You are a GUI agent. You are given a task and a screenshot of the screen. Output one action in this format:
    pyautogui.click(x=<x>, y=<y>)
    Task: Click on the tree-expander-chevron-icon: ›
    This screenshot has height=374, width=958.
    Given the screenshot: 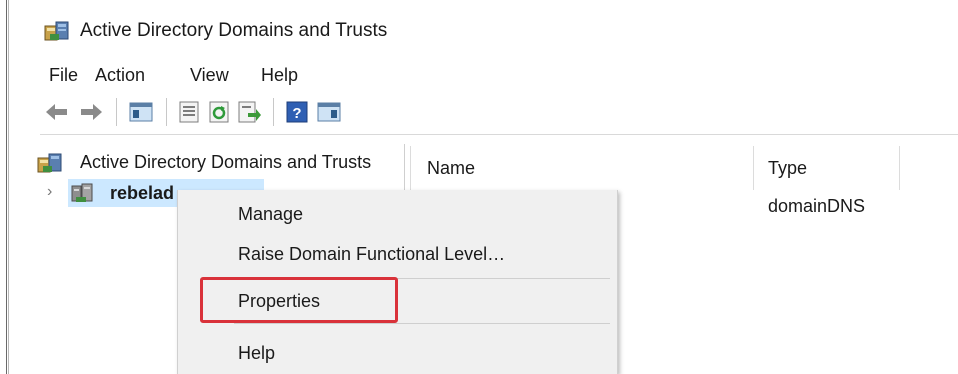 What is the action you would take?
    pyautogui.click(x=49, y=192)
    